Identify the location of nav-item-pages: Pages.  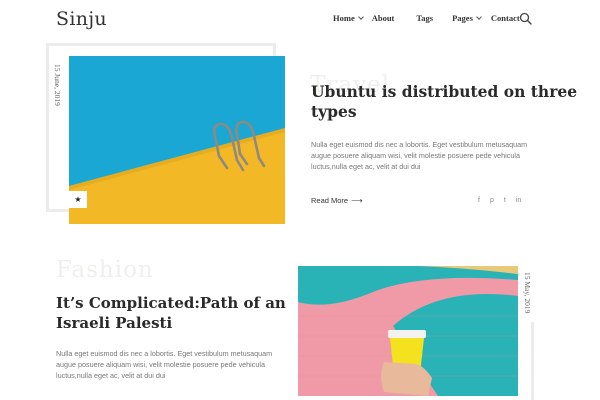
(467, 18).